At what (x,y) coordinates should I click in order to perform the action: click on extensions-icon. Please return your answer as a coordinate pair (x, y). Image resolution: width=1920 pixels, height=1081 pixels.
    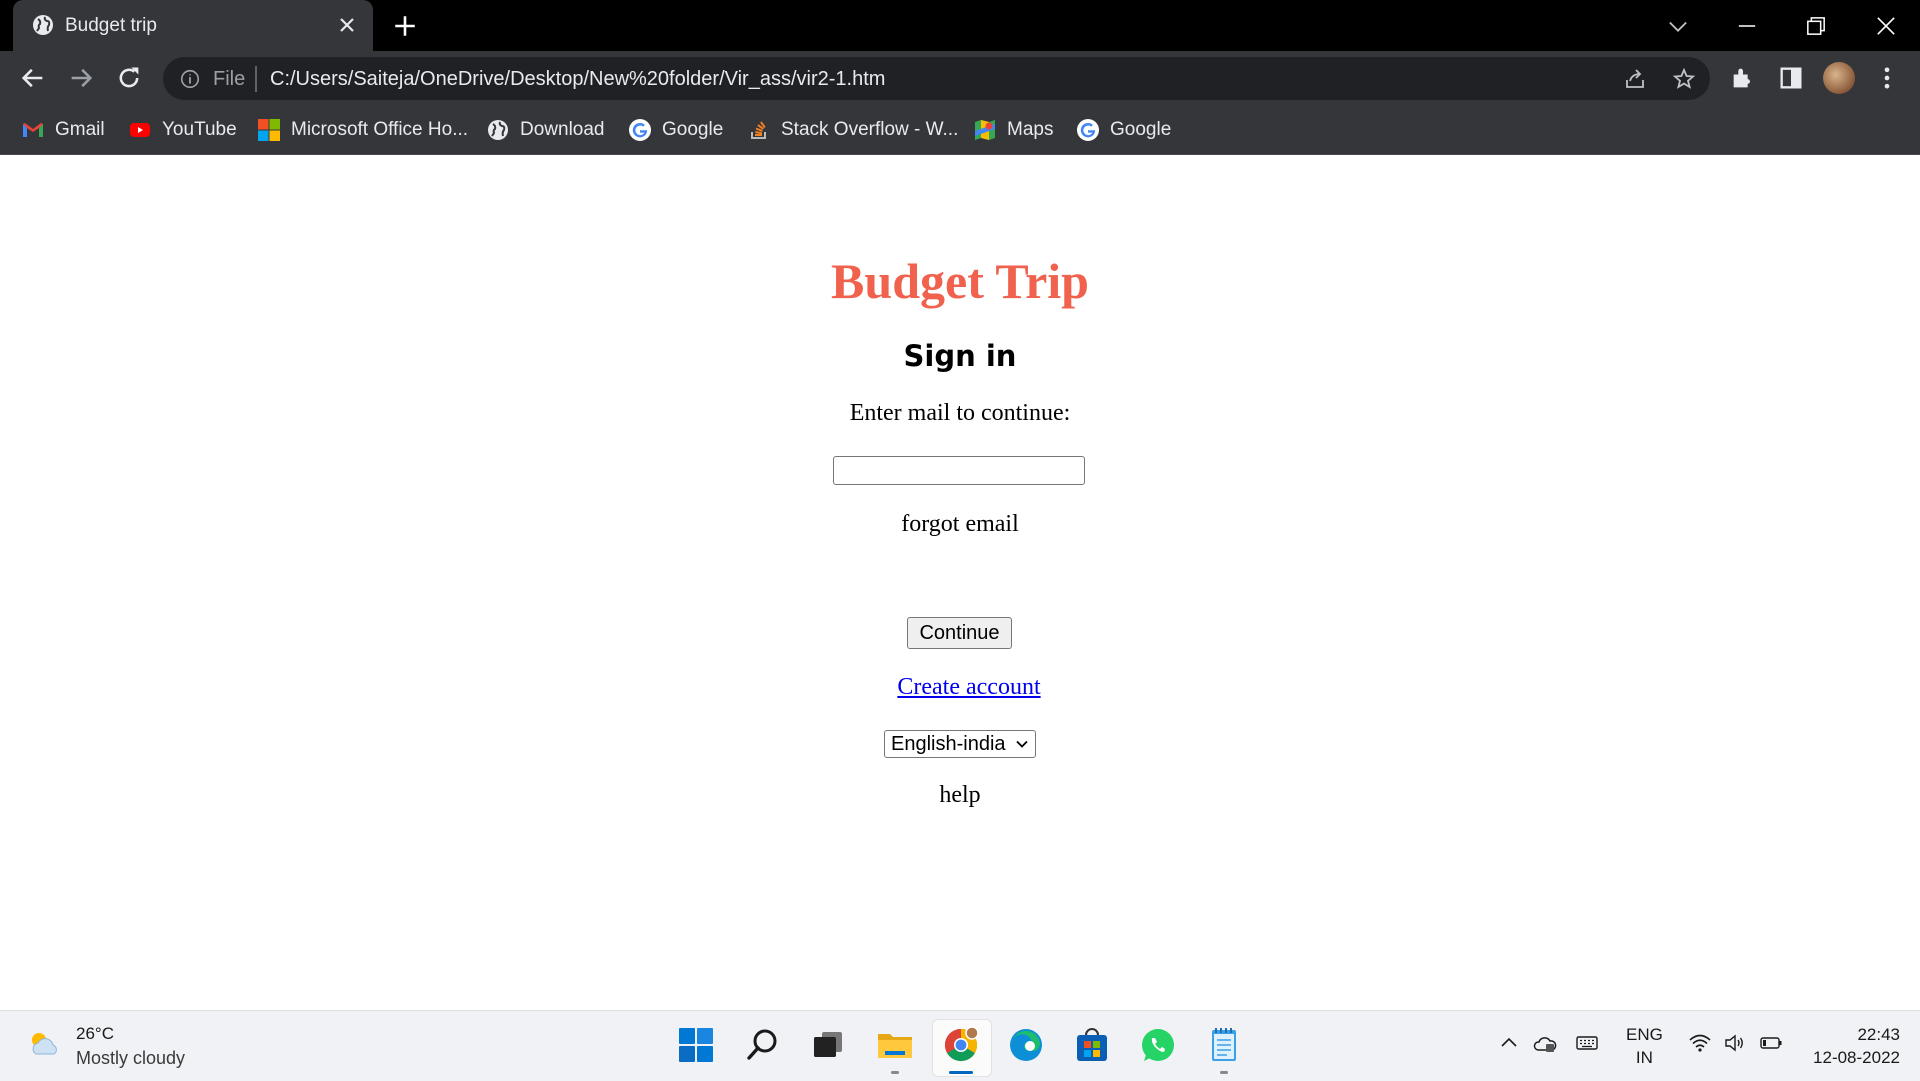
    Looking at the image, I should click on (1743, 78).